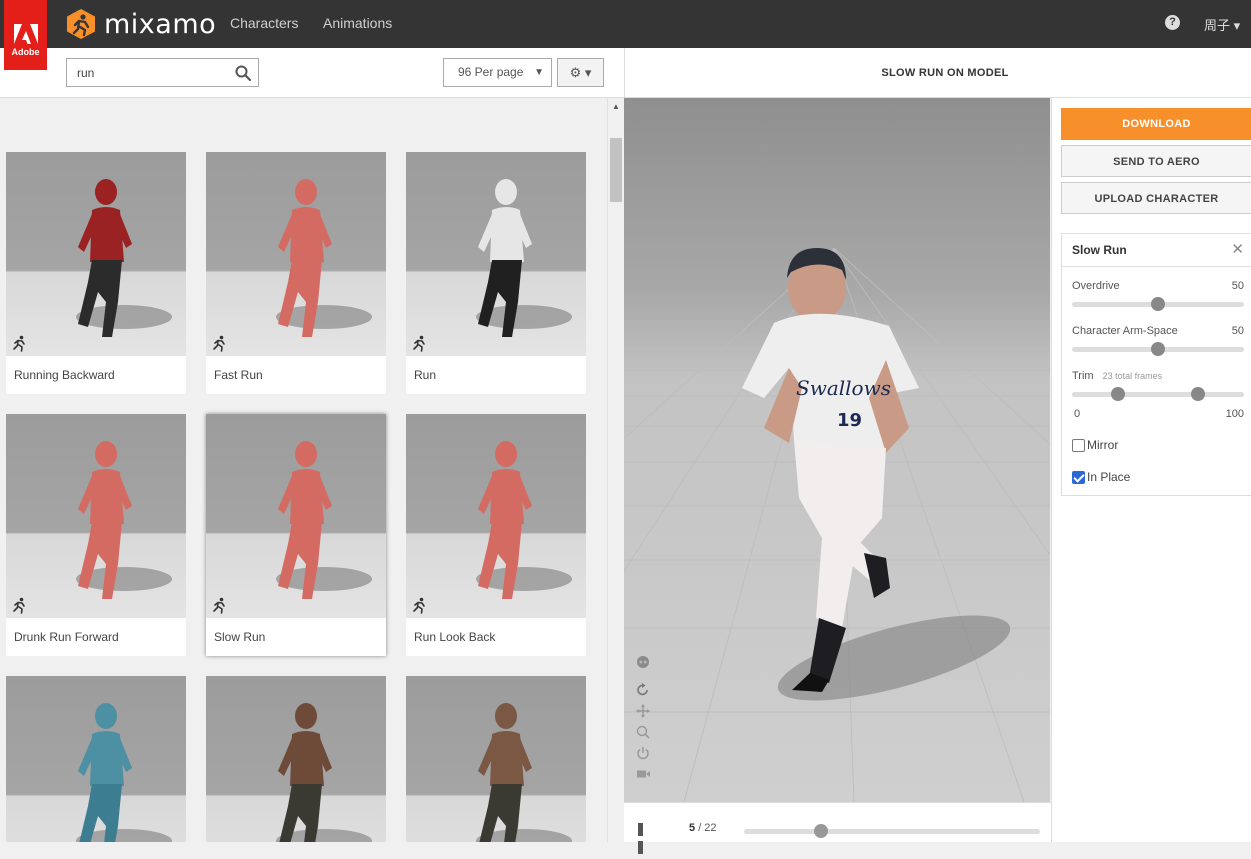  I want to click on per-page-select: 96 Per page ▼, so click(497, 72).